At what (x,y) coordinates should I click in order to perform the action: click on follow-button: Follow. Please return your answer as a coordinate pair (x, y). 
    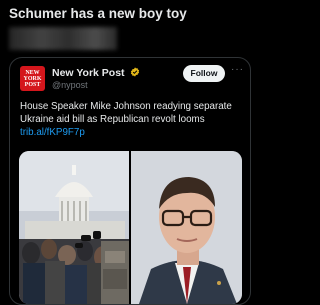
    Looking at the image, I should click on (204, 73).